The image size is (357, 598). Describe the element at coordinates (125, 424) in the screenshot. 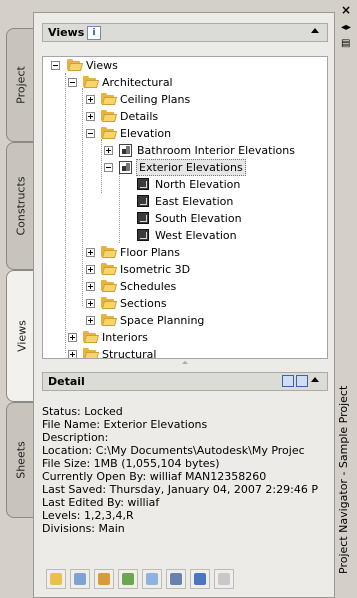

I see `detail-file-name: File Name: Exterior Elevations` at that location.